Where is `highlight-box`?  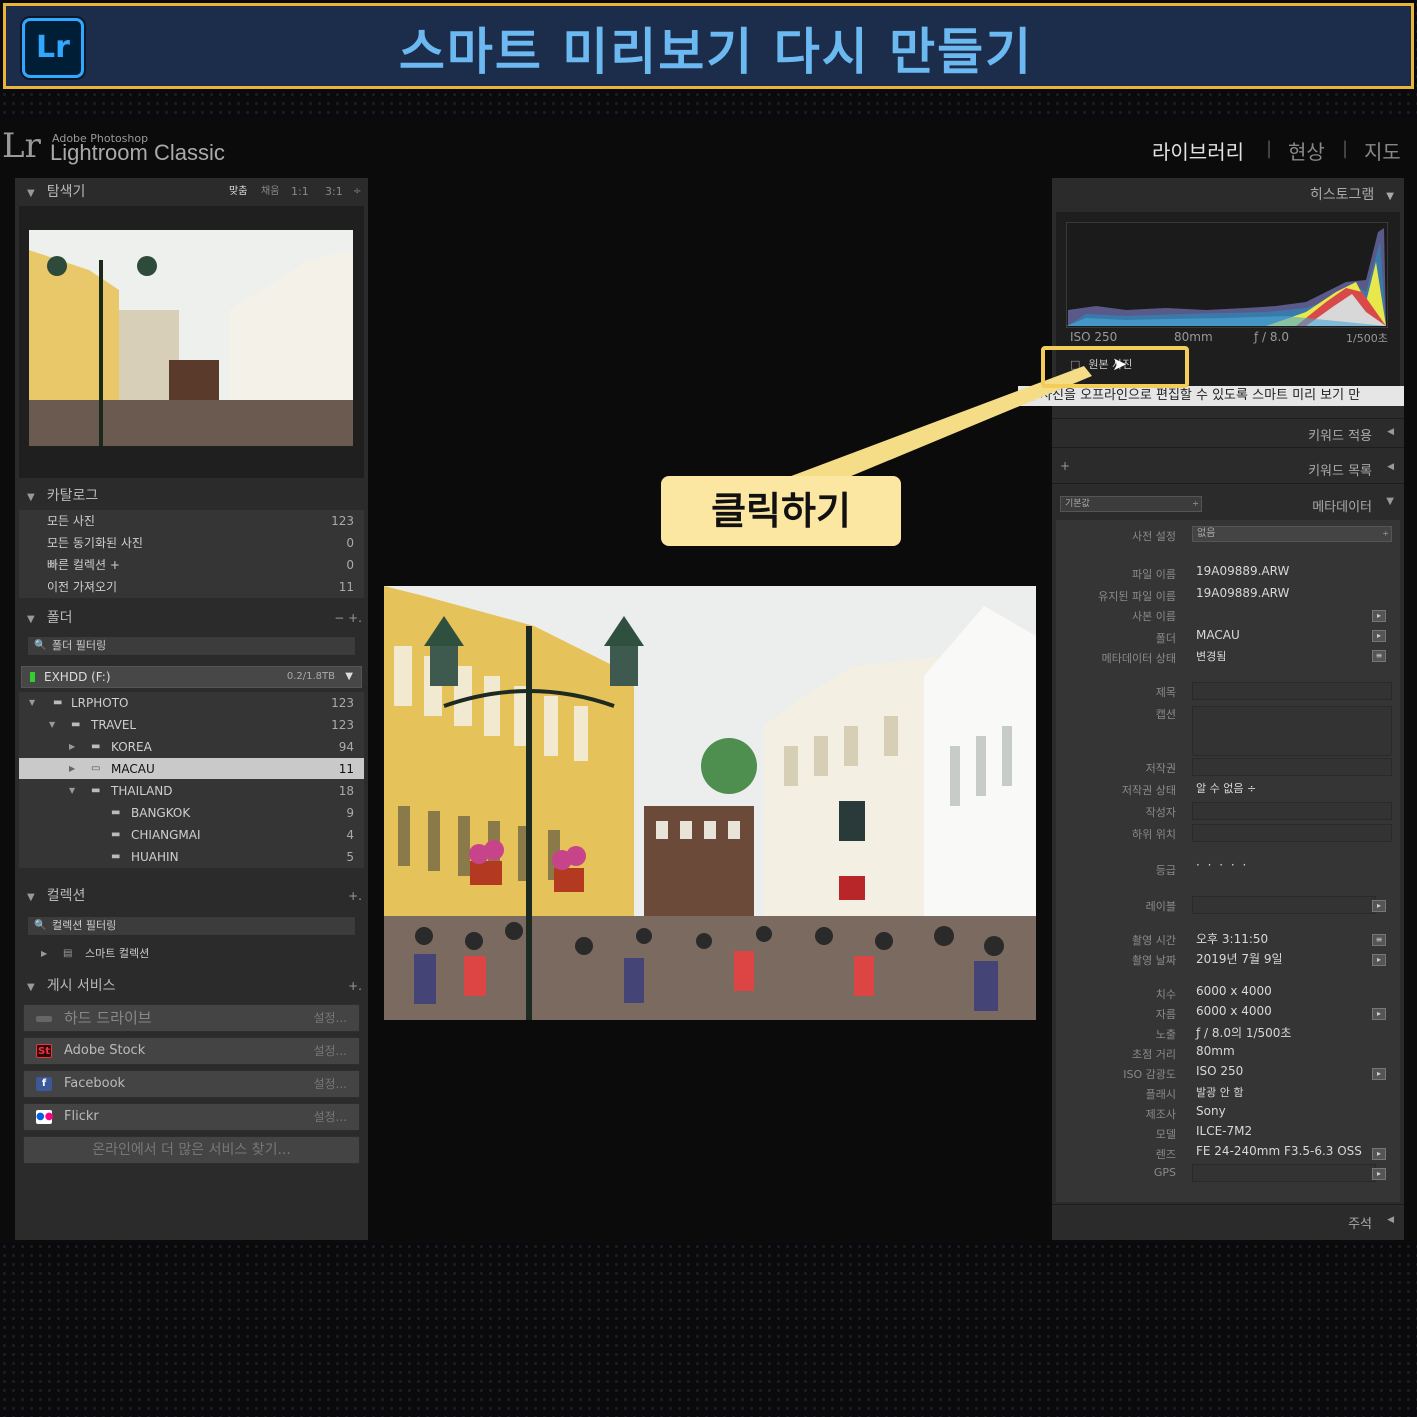
highlight-box is located at coordinates (1115, 367).